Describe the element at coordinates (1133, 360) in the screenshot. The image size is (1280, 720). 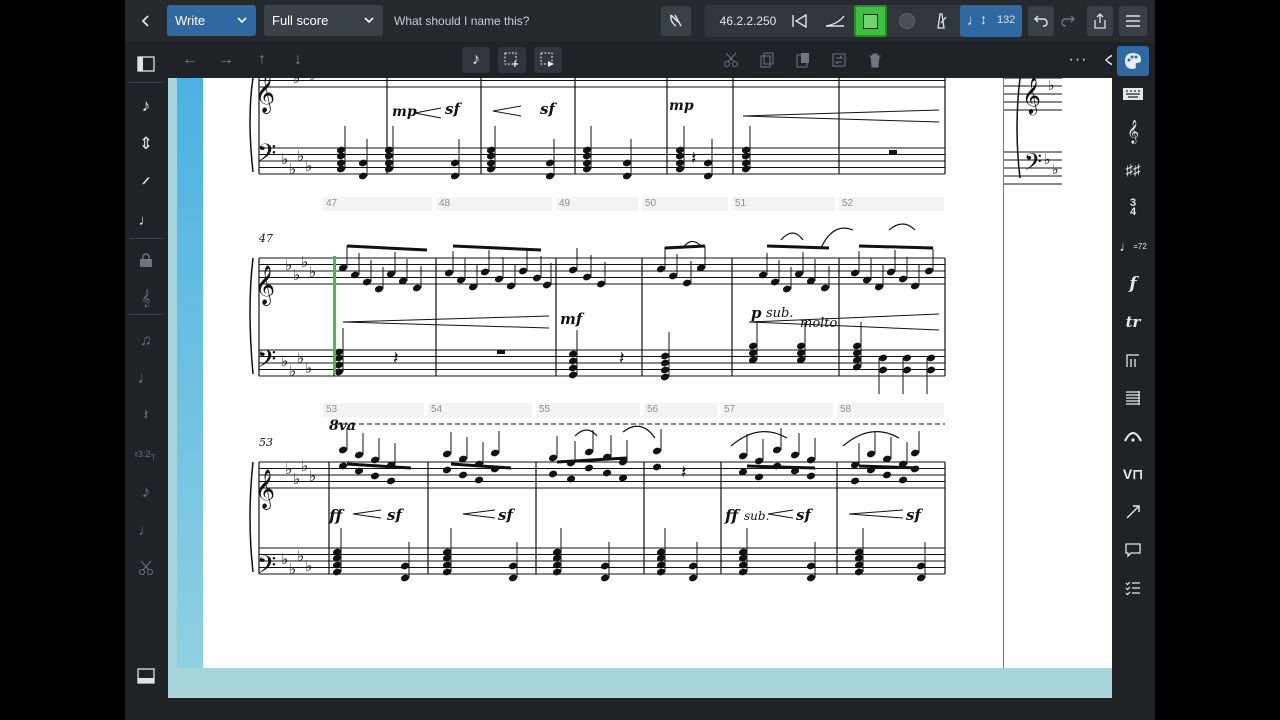
I see `barline-icon` at that location.